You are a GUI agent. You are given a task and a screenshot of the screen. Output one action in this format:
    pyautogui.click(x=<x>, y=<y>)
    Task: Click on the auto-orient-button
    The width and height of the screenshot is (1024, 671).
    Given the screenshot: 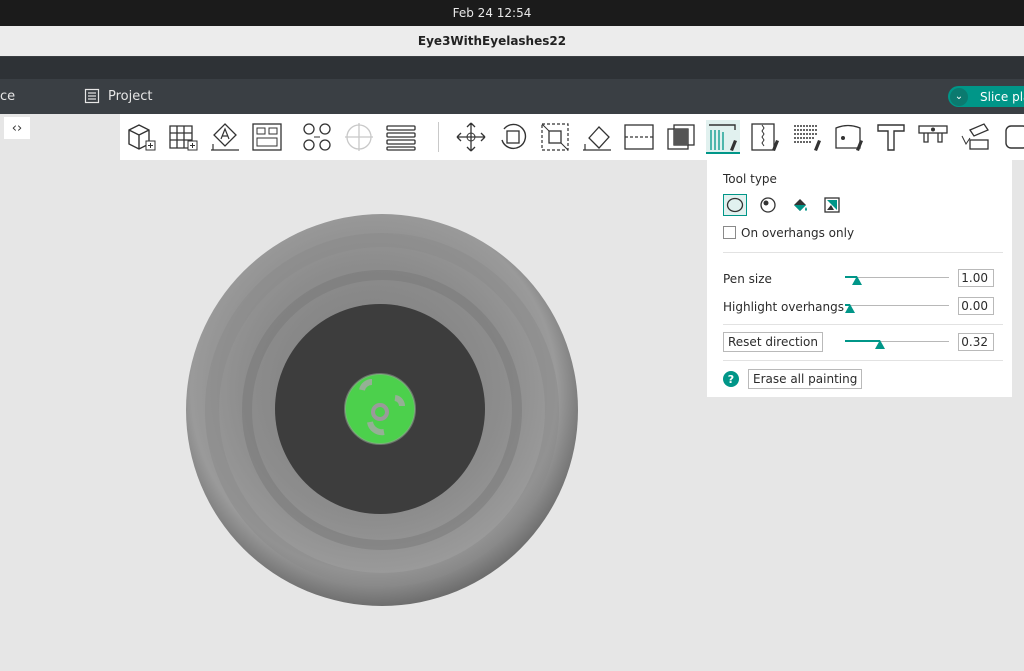 What is the action you would take?
    pyautogui.click(x=225, y=137)
    